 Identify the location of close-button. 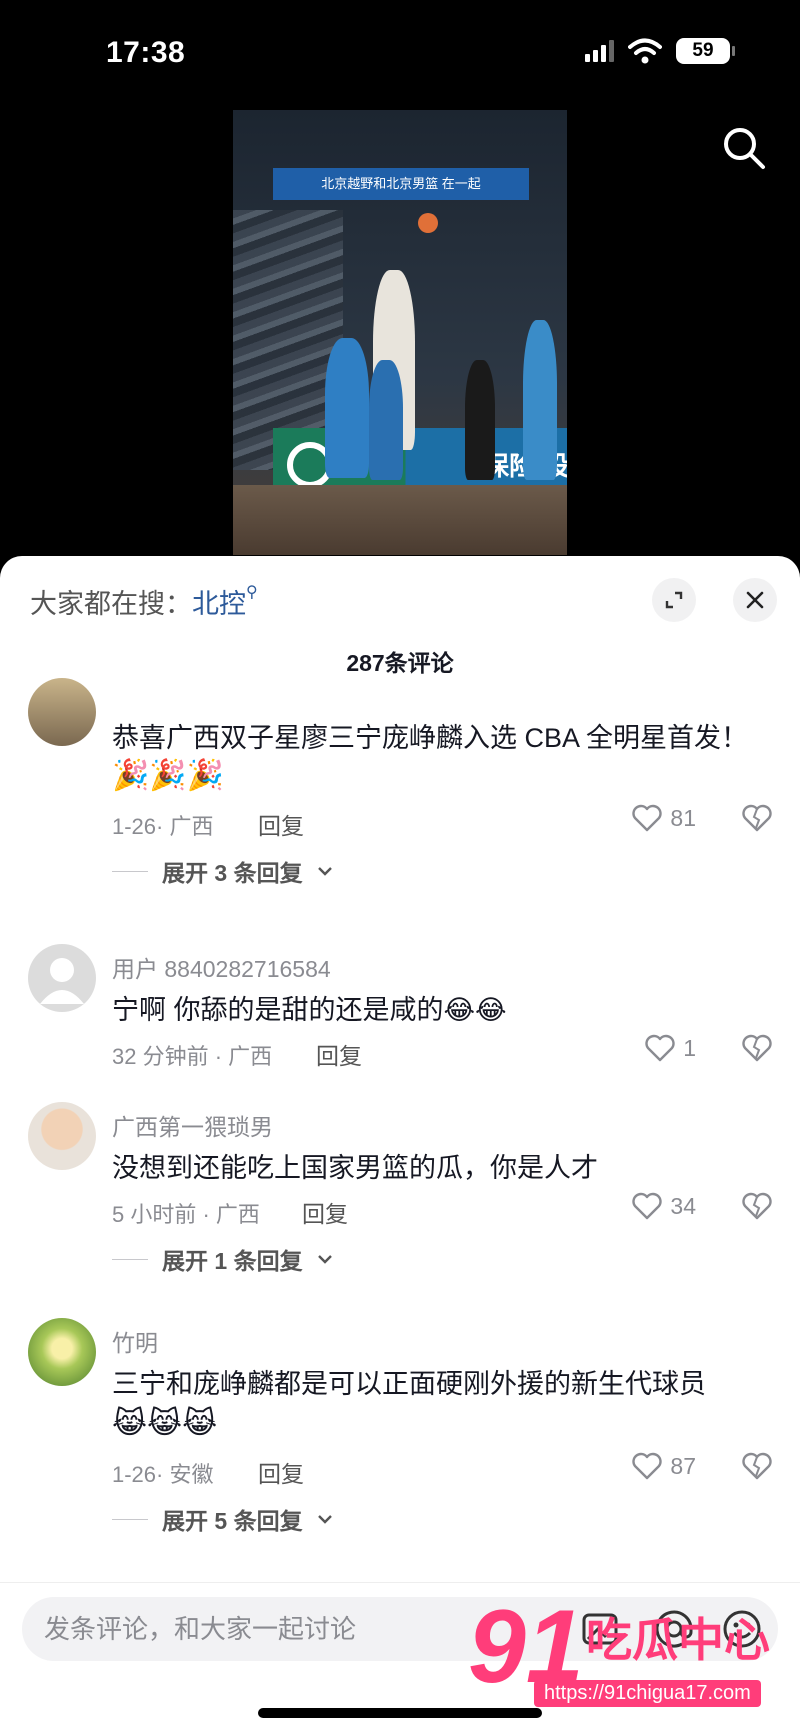
(755, 600).